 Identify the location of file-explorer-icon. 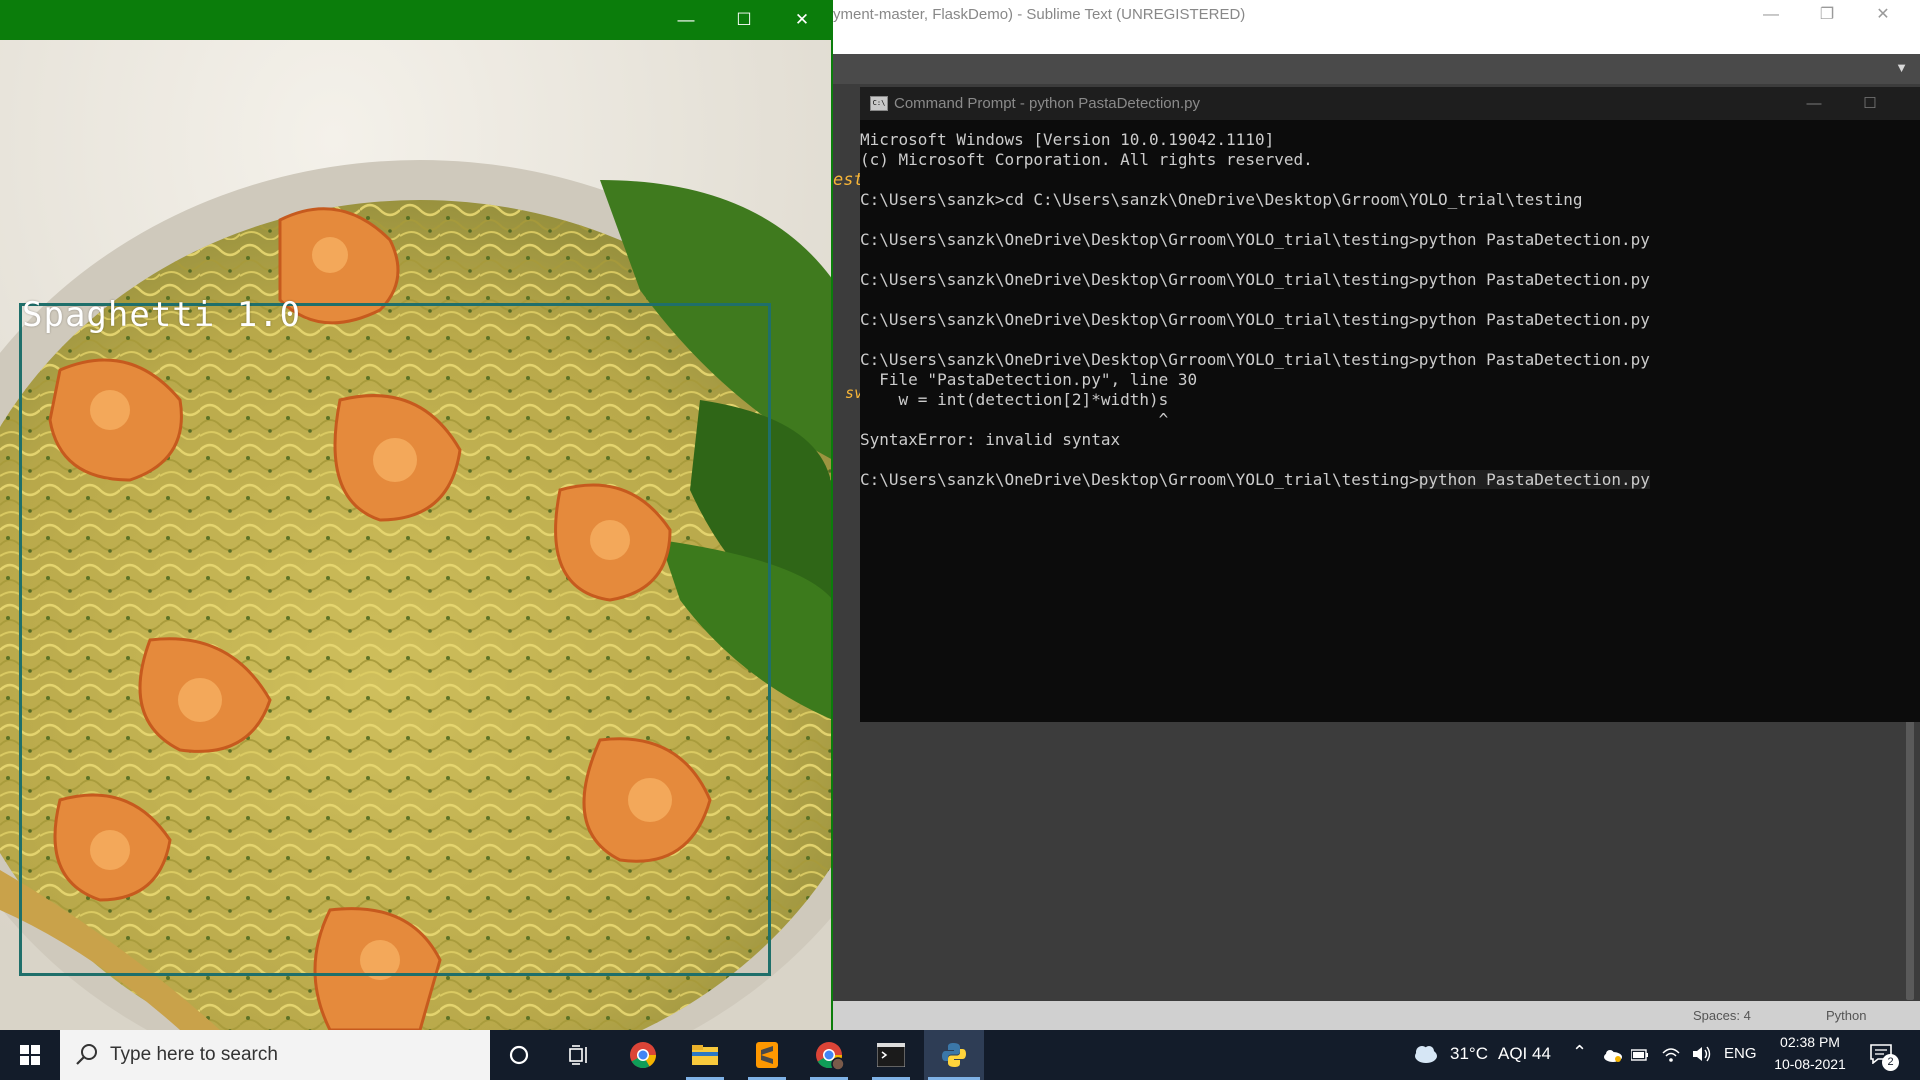
(705, 1055).